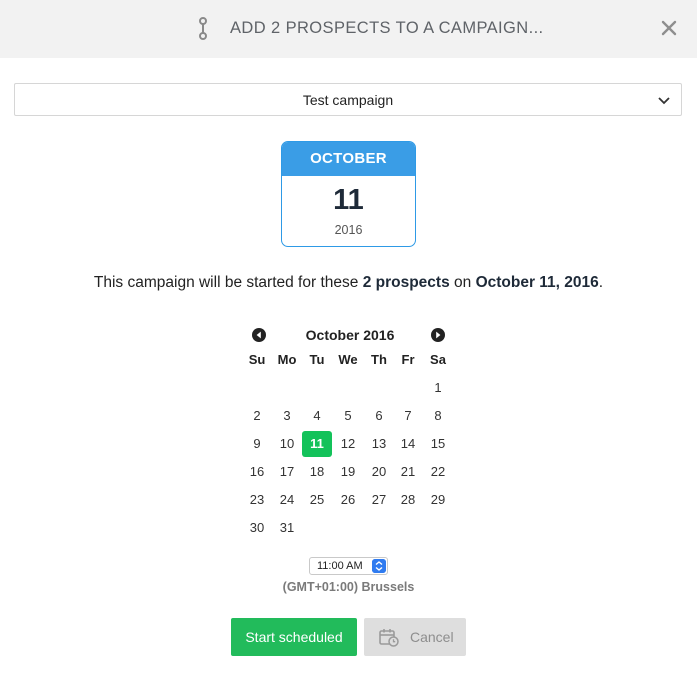 Image resolution: width=697 pixels, height=679 pixels. I want to click on calendar-day-selected: 11, so click(317, 444).